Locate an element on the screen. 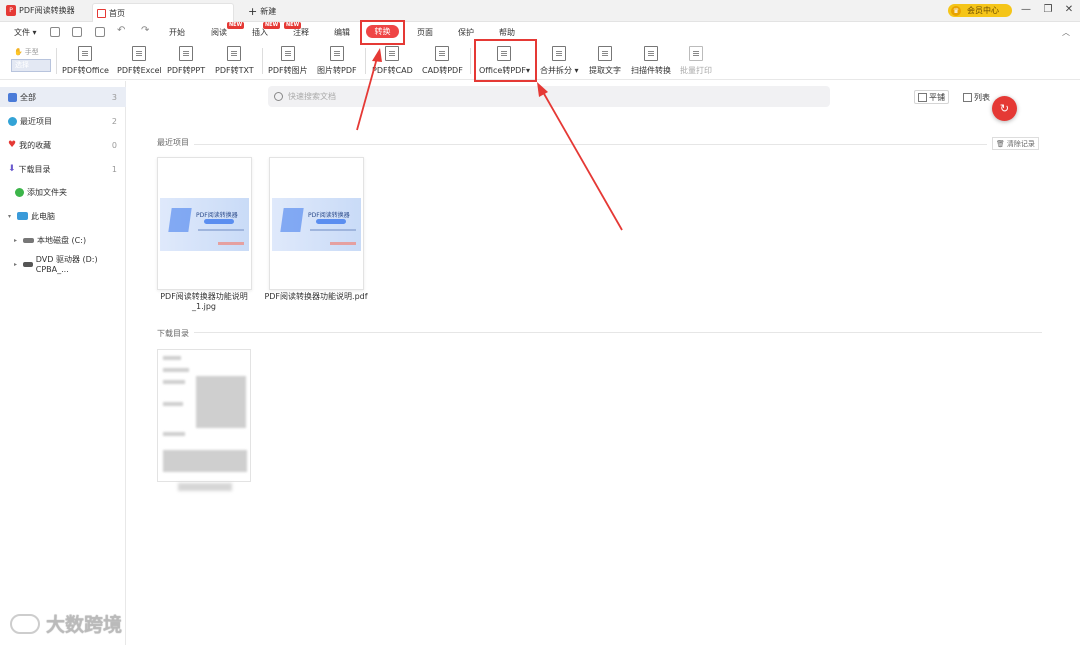 This screenshot has width=1080, height=645. select-tool: 选择 is located at coordinates (31, 65).